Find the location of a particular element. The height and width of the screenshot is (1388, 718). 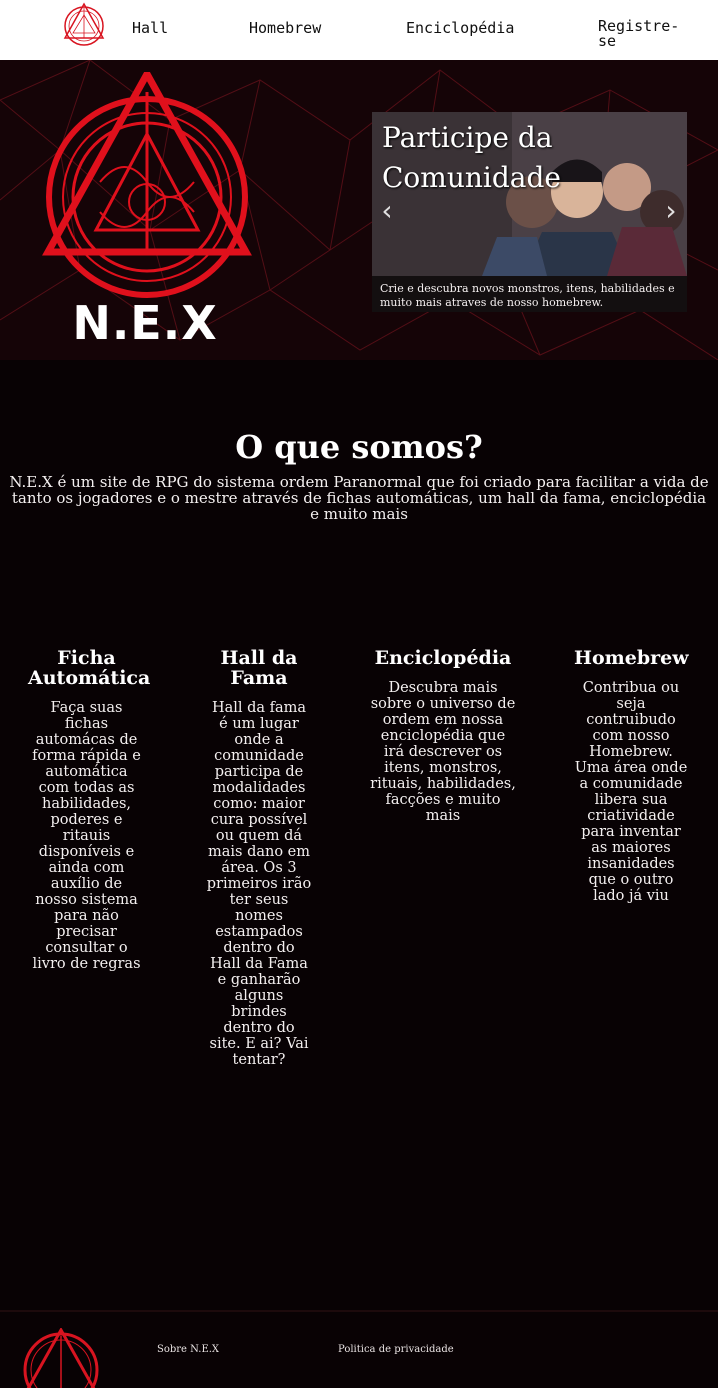

nav-link-homebrew: Homebrew is located at coordinates (285, 28).